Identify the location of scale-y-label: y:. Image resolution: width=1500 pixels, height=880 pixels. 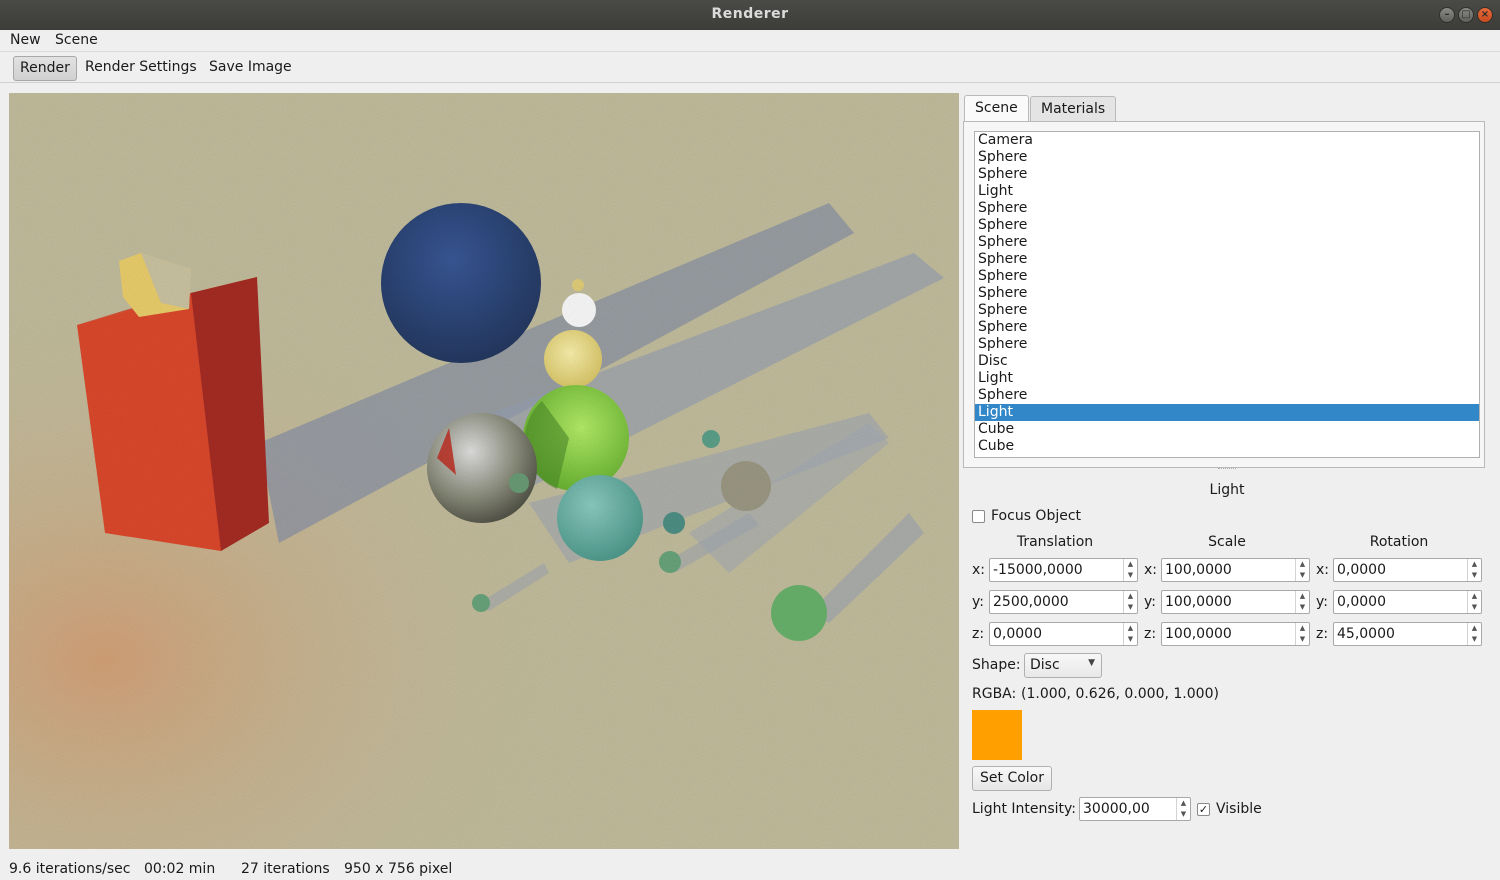
(1150, 602).